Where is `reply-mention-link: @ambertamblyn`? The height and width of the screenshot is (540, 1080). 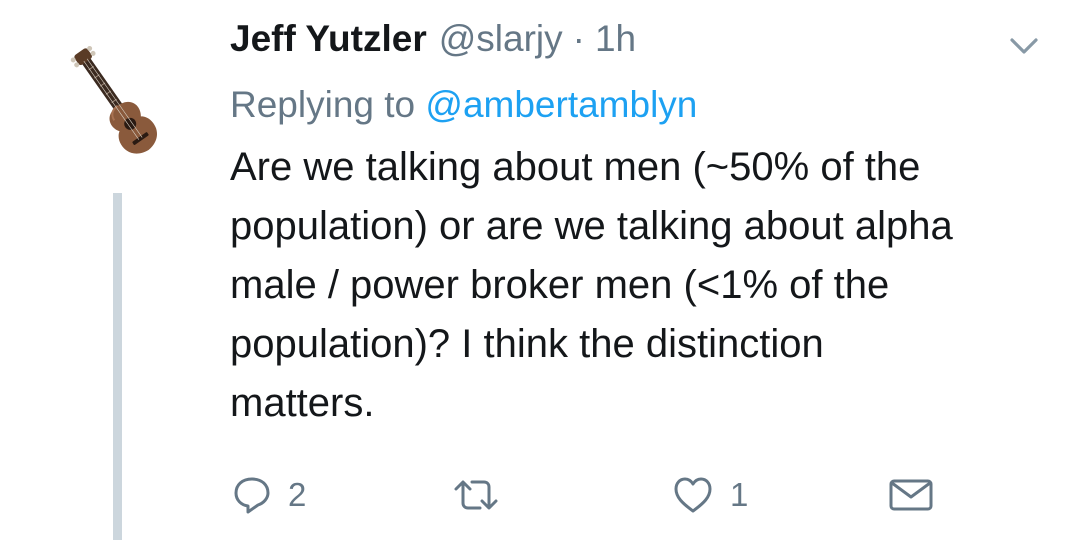
reply-mention-link: @ambertamblyn is located at coordinates (561, 104).